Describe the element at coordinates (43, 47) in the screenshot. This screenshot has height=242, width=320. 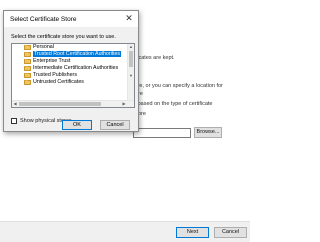
I see `store-item-label: Personal` at that location.